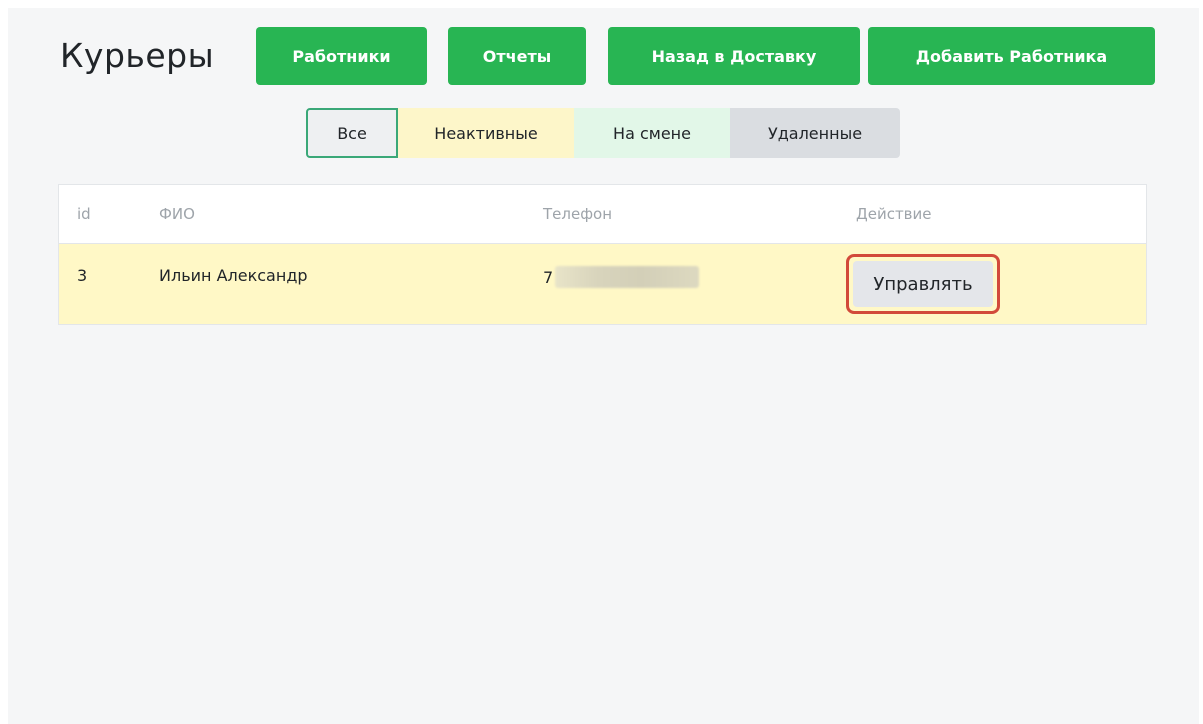 The image size is (1203, 724). I want to click on status-filter-group: Все Неактивные На смене Удаленные, so click(603, 133).